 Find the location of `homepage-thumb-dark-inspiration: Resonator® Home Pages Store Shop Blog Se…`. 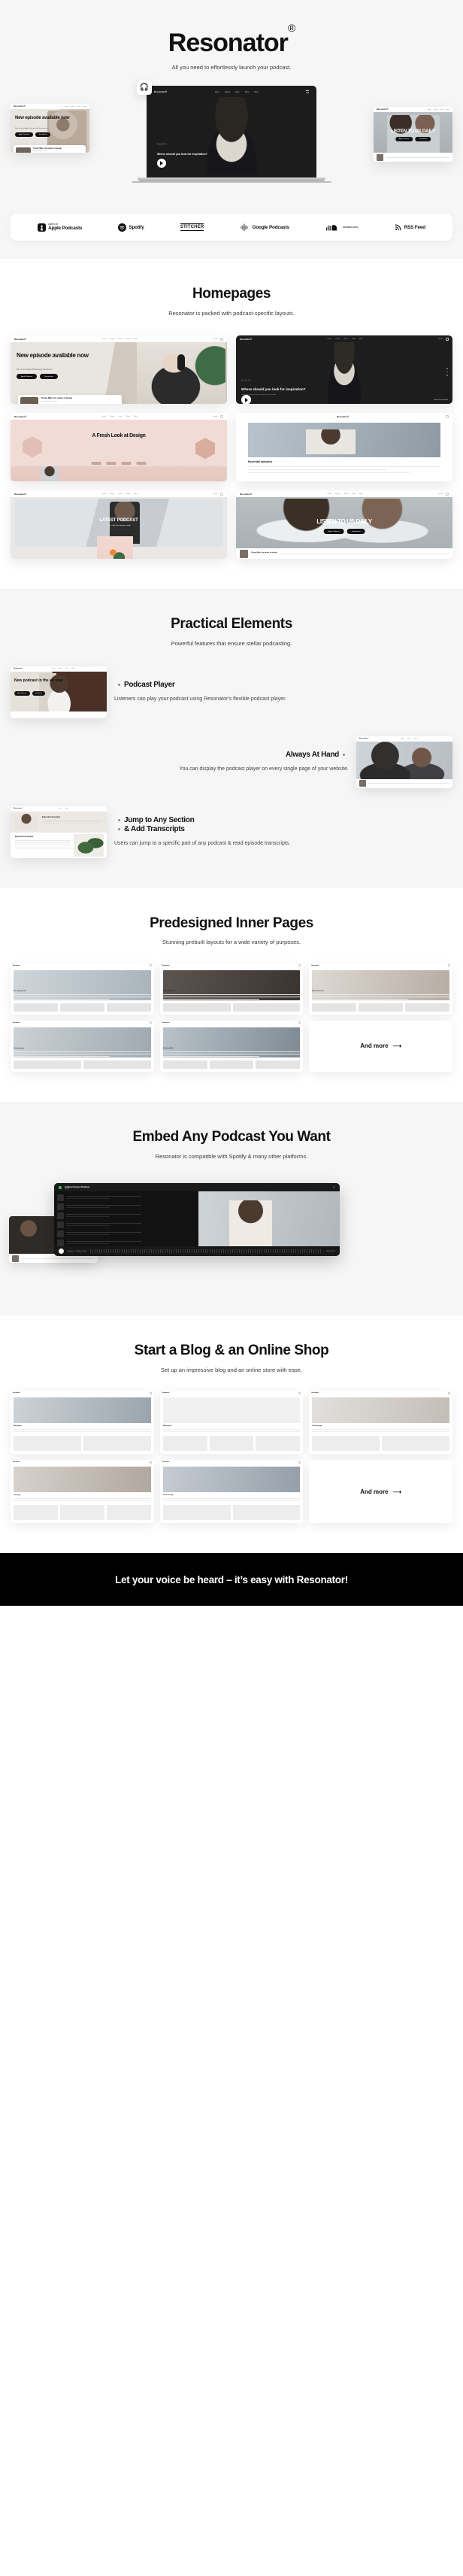

homepage-thumb-dark-inspiration: Resonator® Home Pages Store Shop Blog Se… is located at coordinates (344, 370).